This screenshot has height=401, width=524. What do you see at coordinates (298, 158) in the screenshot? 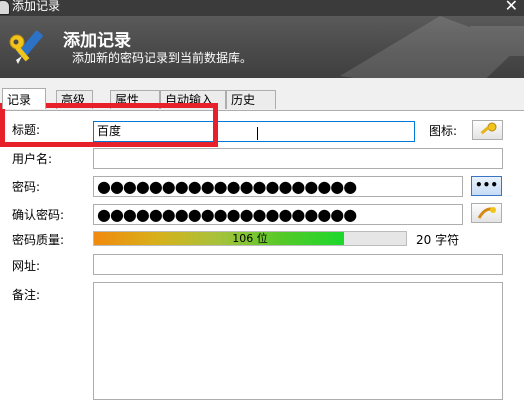
I see `username-input` at bounding box center [298, 158].